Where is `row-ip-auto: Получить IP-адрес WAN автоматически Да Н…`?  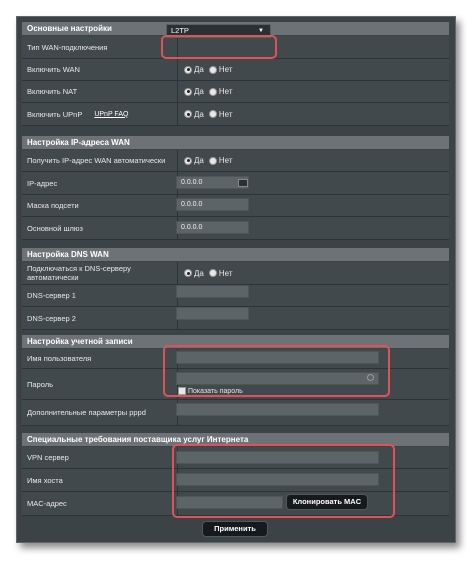 row-ip-auto: Получить IP-адрес WAN автоматически Да Н… is located at coordinates (235, 161).